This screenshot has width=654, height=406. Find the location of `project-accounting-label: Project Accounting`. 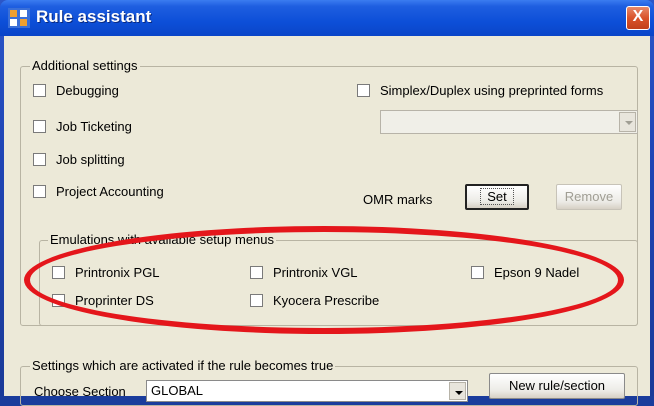

project-accounting-label: Project Accounting is located at coordinates (110, 191).